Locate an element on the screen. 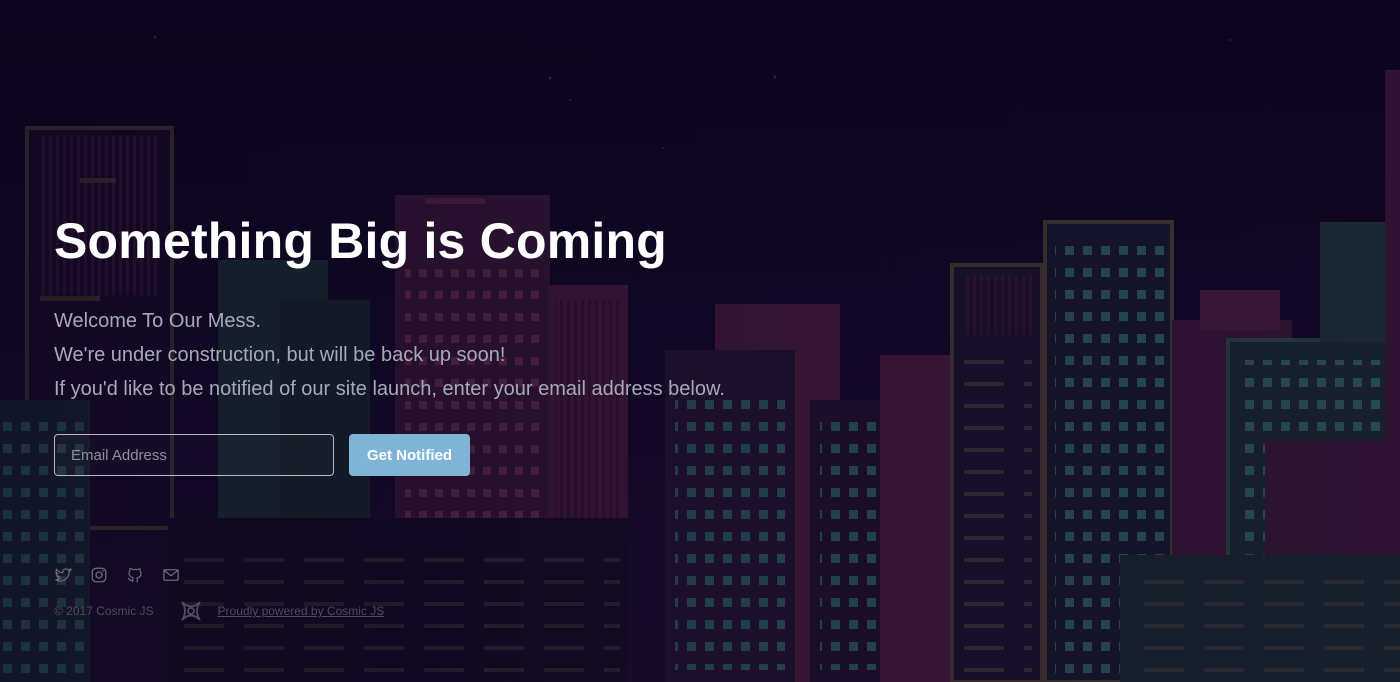 This screenshot has height=682, width=1400. twitter-link is located at coordinates (63, 575).